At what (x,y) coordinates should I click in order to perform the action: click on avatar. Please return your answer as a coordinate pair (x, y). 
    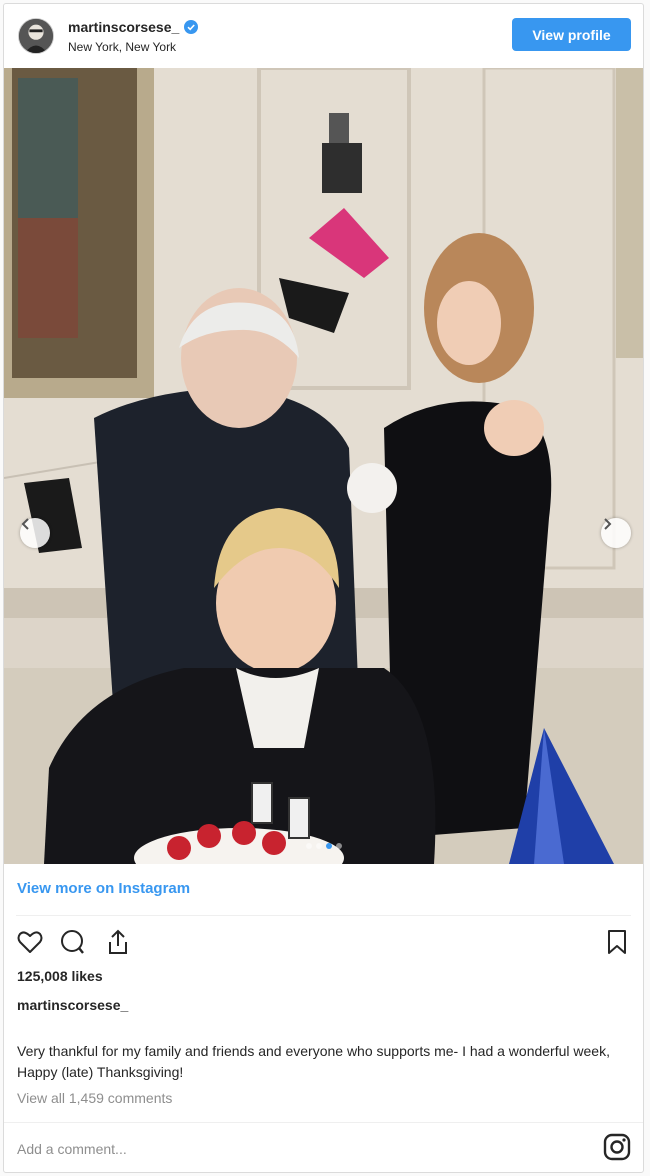
    Looking at the image, I should click on (36, 36).